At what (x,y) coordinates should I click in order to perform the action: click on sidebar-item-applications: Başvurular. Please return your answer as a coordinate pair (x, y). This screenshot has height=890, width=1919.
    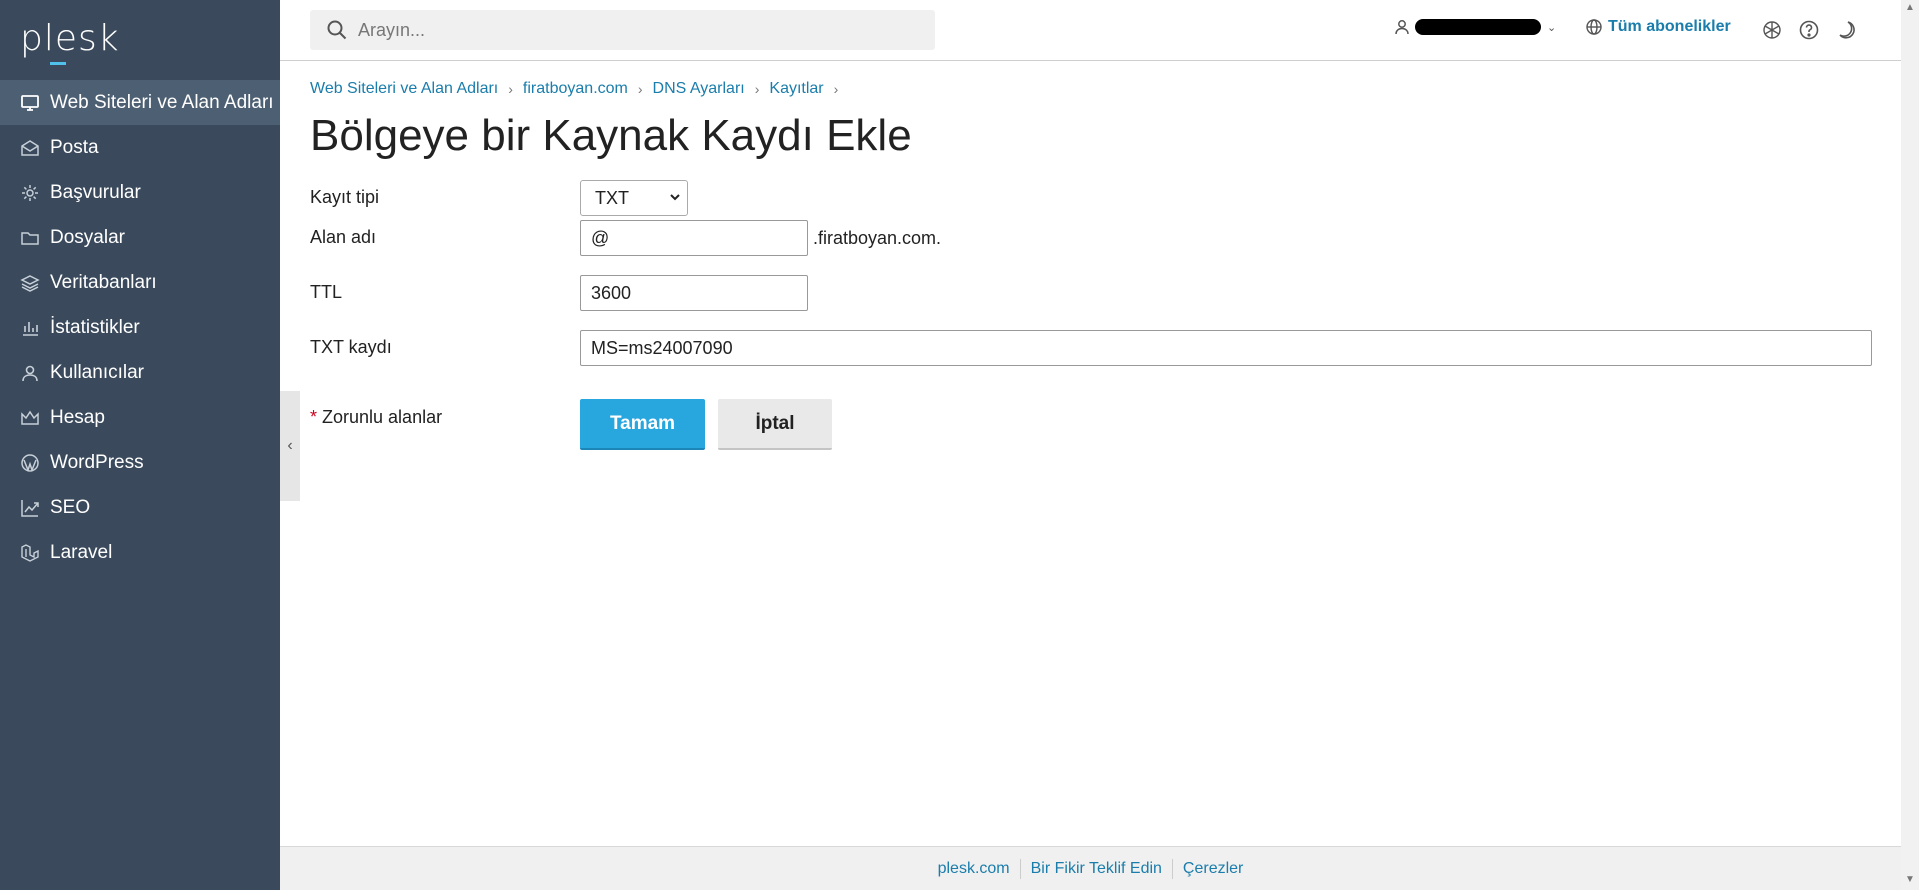
    Looking at the image, I should click on (140, 192).